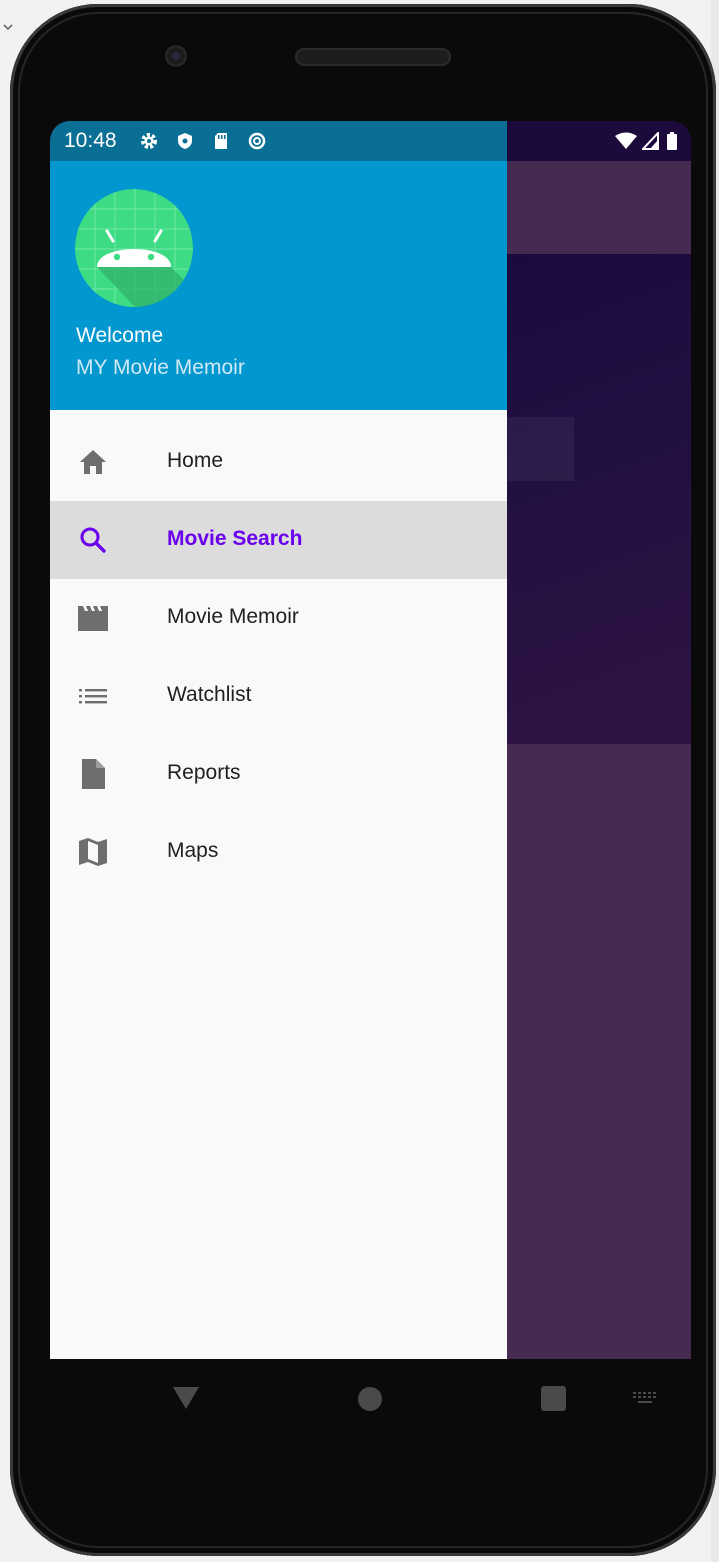 The height and width of the screenshot is (1562, 719). I want to click on recents-icon, so click(553, 1398).